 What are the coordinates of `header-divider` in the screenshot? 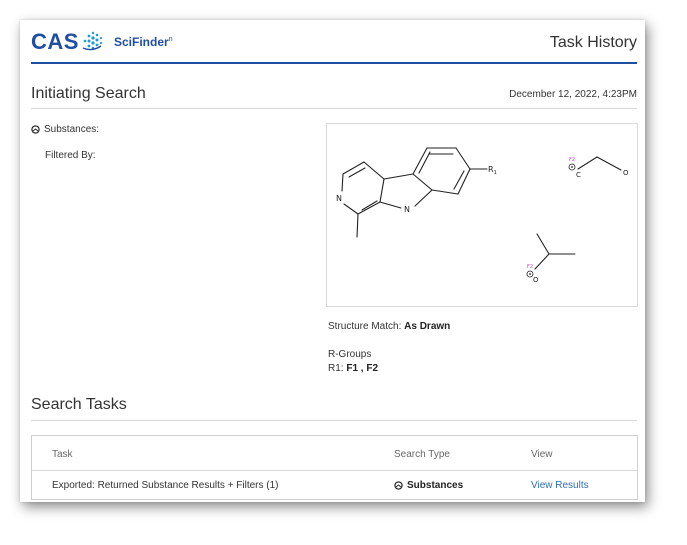 It's located at (334, 63).